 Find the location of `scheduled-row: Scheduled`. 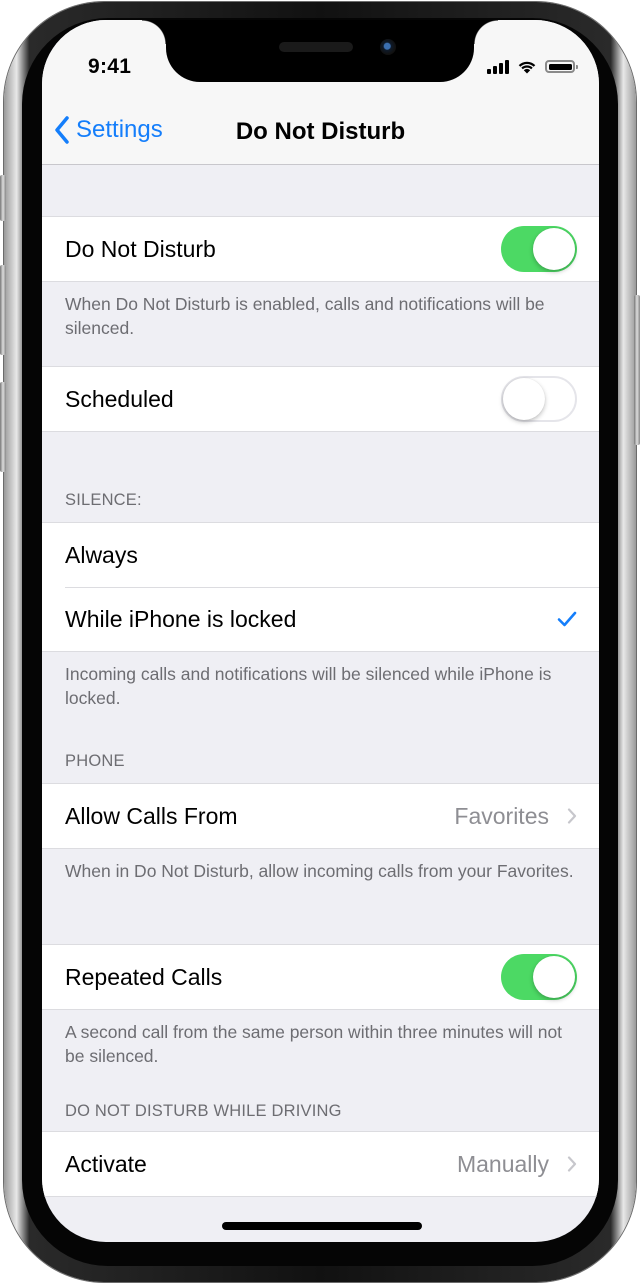

scheduled-row: Scheduled is located at coordinates (320, 399).